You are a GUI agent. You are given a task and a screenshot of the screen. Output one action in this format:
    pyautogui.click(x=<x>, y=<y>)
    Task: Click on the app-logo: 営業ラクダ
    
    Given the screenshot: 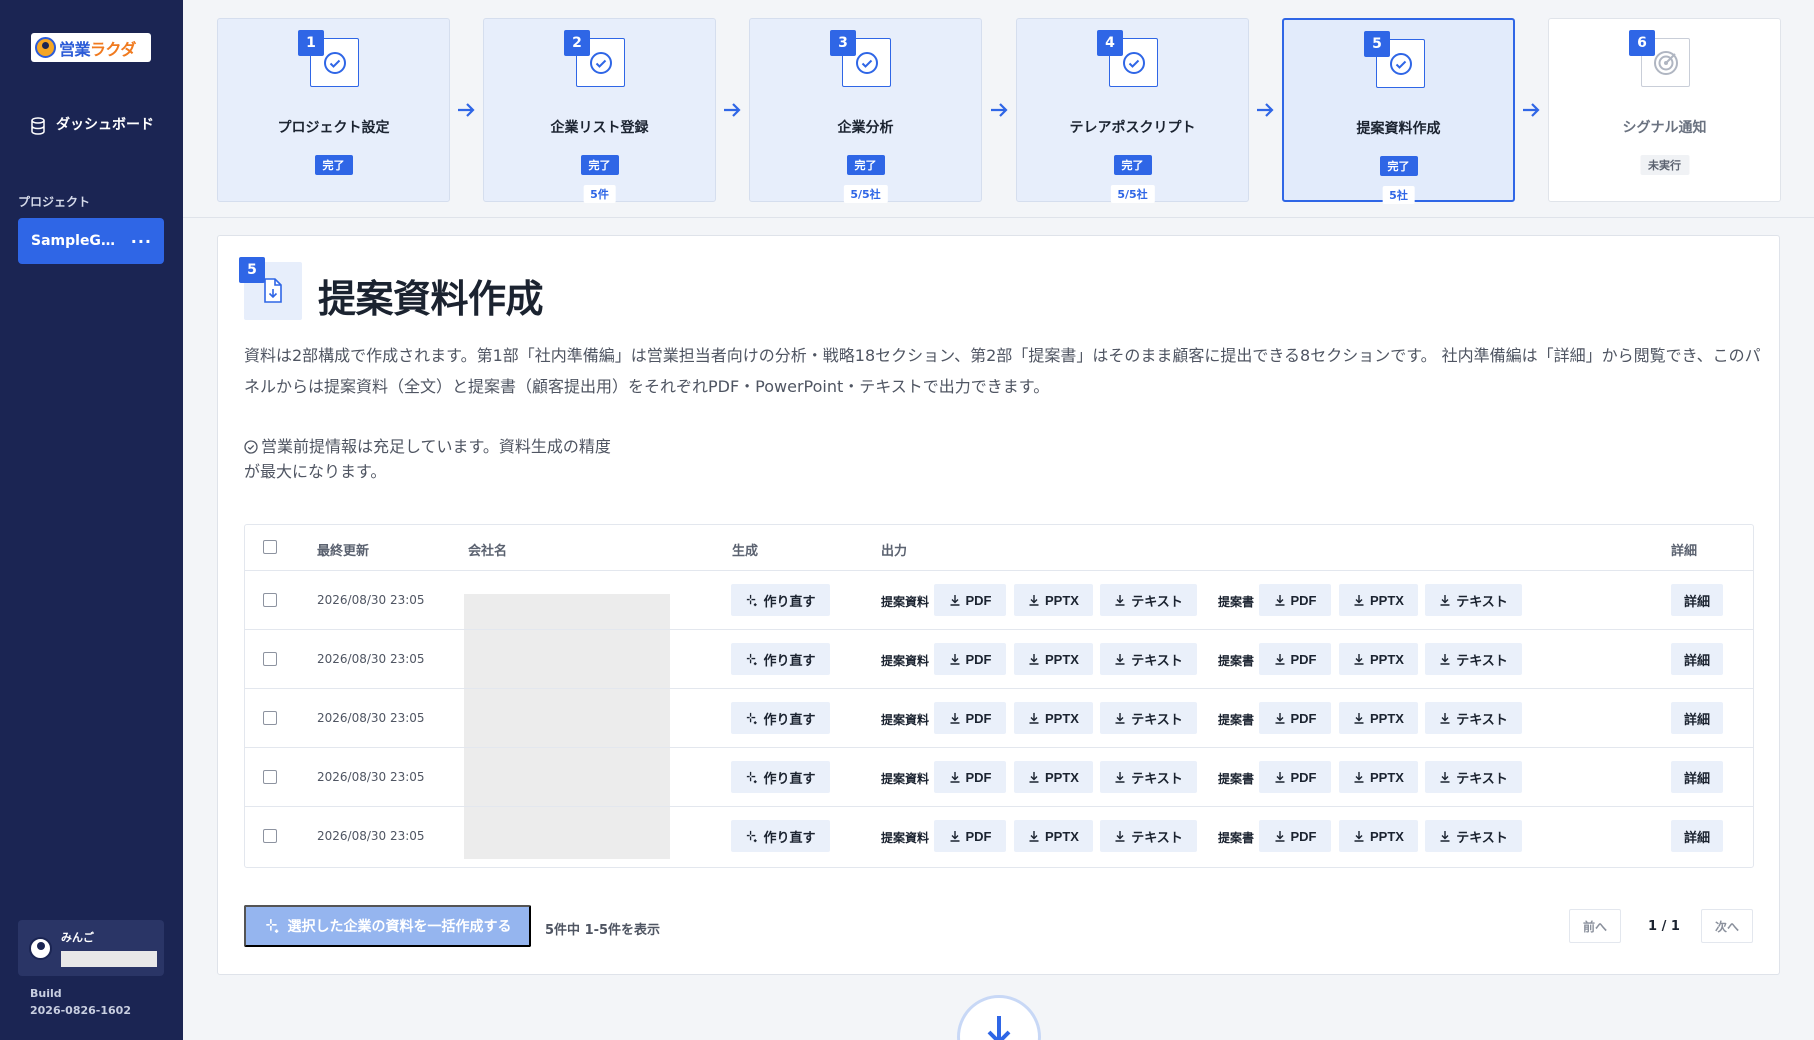 What is the action you would take?
    pyautogui.click(x=91, y=47)
    